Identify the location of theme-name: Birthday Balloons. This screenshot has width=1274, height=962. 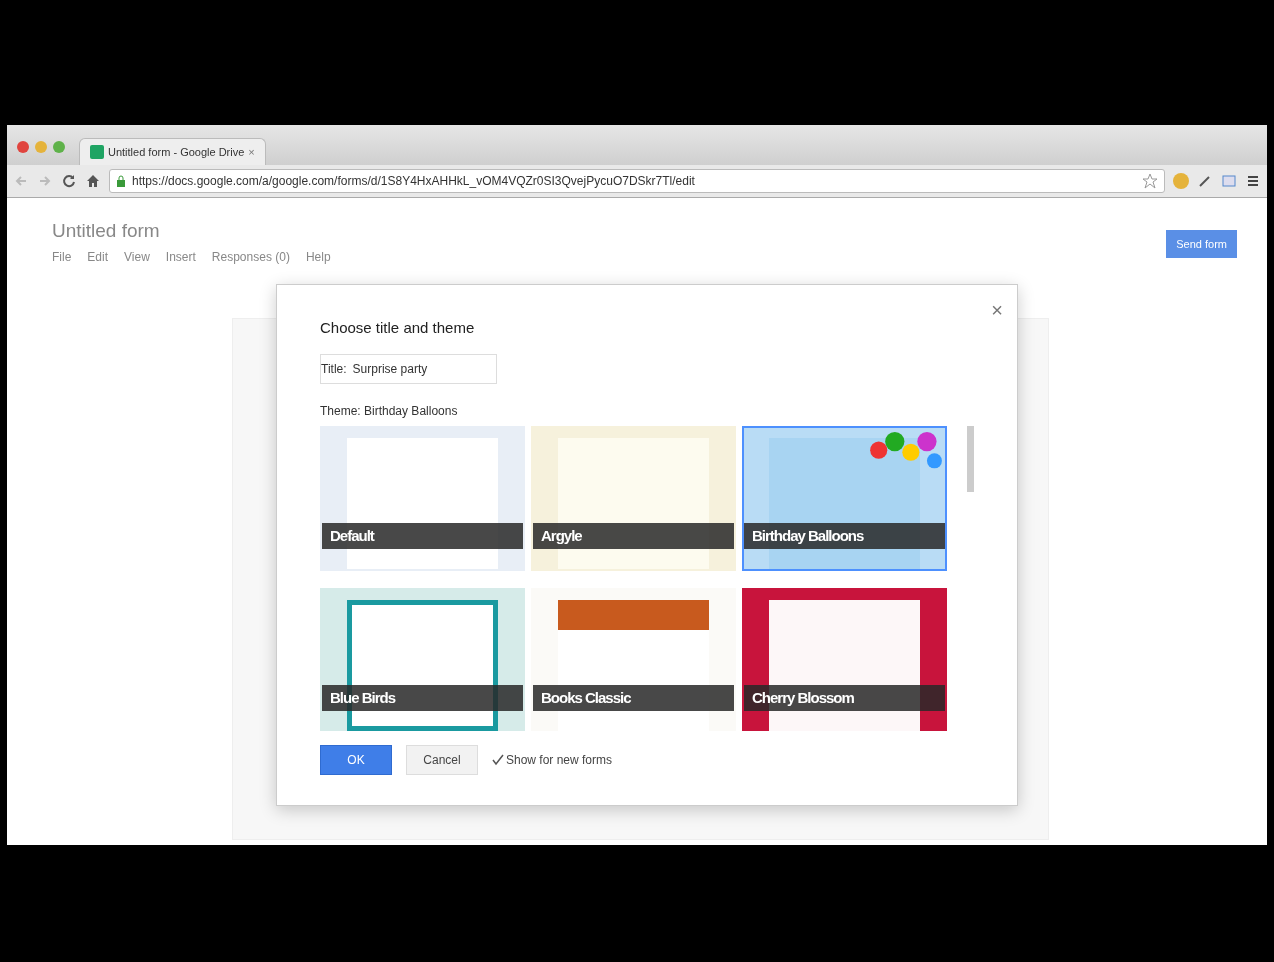
(844, 536).